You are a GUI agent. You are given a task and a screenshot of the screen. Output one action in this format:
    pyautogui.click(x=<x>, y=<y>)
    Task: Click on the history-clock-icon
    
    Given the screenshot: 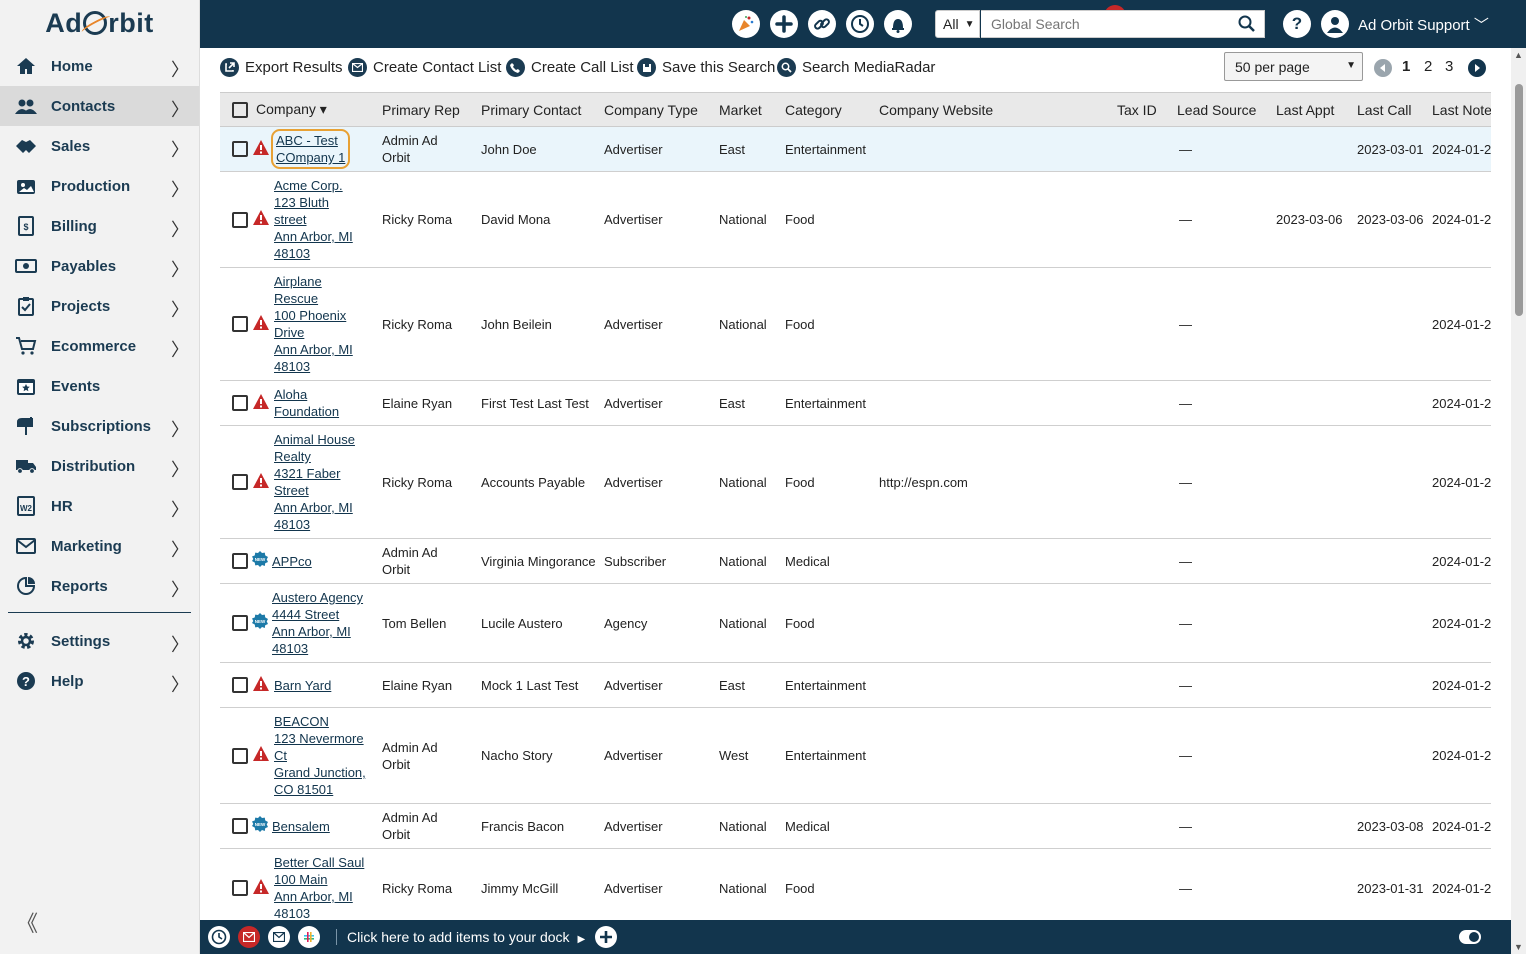 What is the action you would take?
    pyautogui.click(x=860, y=24)
    